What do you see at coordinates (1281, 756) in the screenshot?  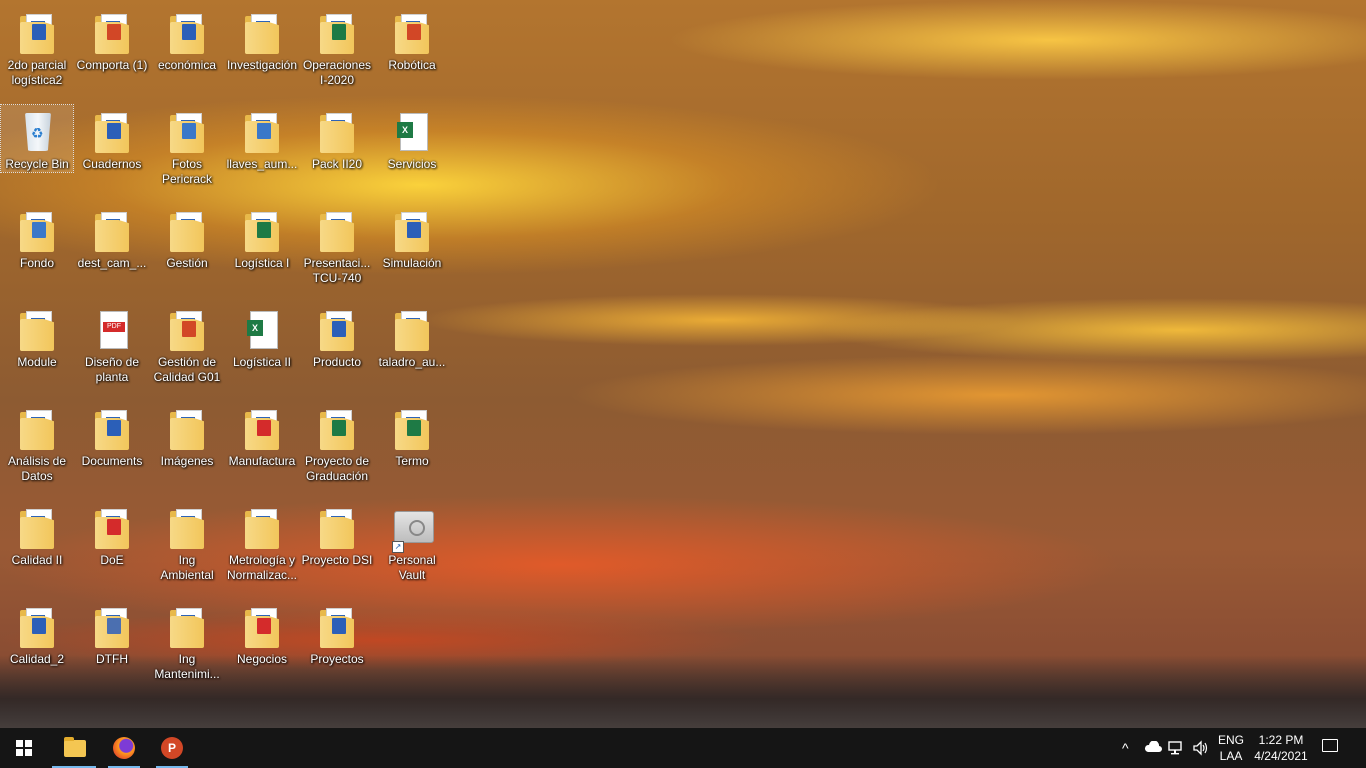 I see `clock-date: 4/24/2021` at bounding box center [1281, 756].